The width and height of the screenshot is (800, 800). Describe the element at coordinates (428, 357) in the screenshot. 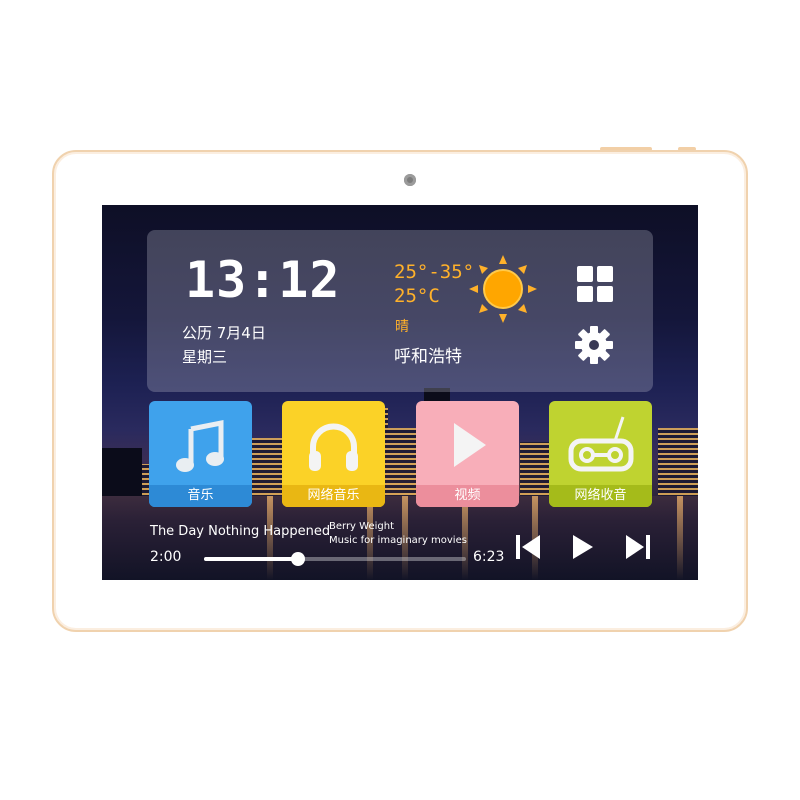

I see `city-name: 呼和浩特` at that location.